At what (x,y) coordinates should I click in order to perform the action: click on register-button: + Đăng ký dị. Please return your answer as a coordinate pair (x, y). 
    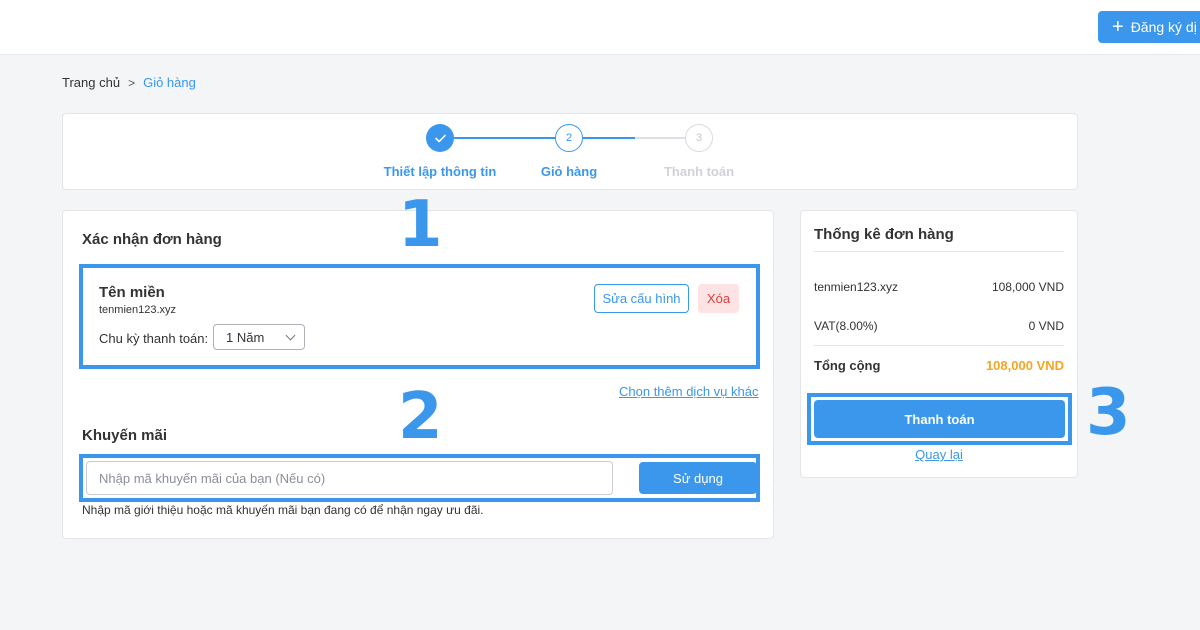
    Looking at the image, I should click on (1149, 27).